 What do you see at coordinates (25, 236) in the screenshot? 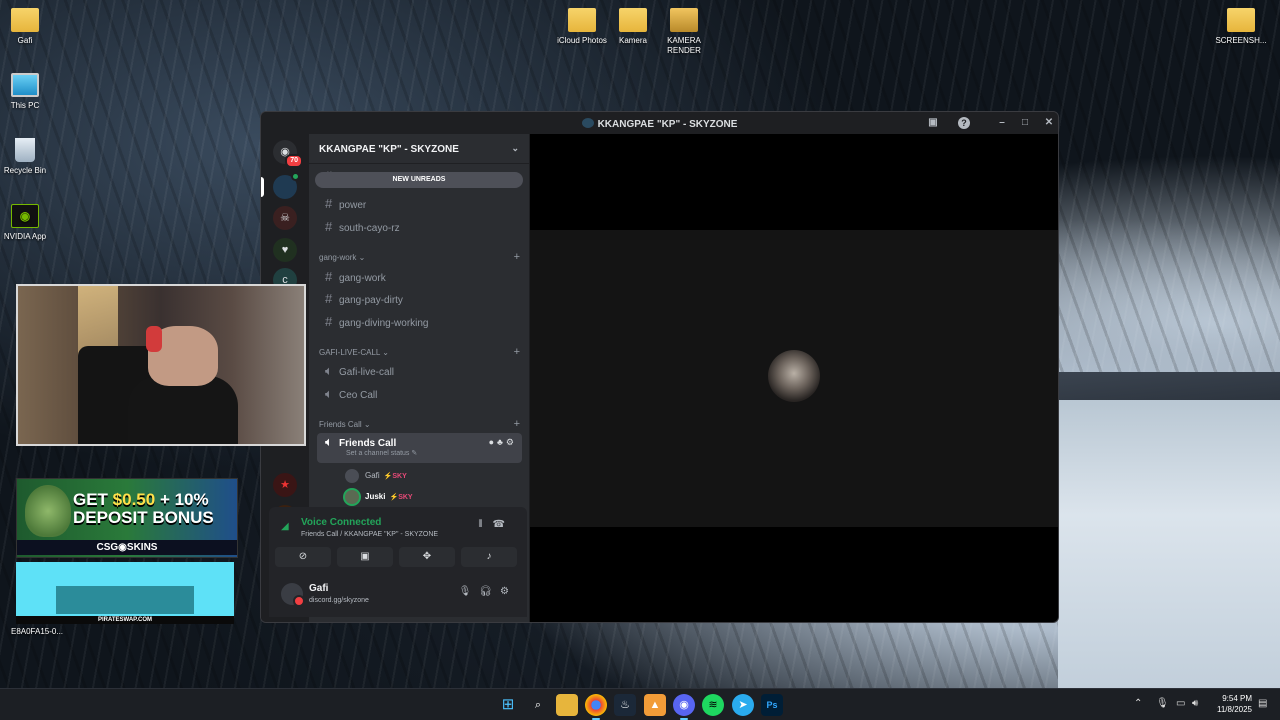
I see `desktop-icon-label: NVIDIA App` at bounding box center [25, 236].